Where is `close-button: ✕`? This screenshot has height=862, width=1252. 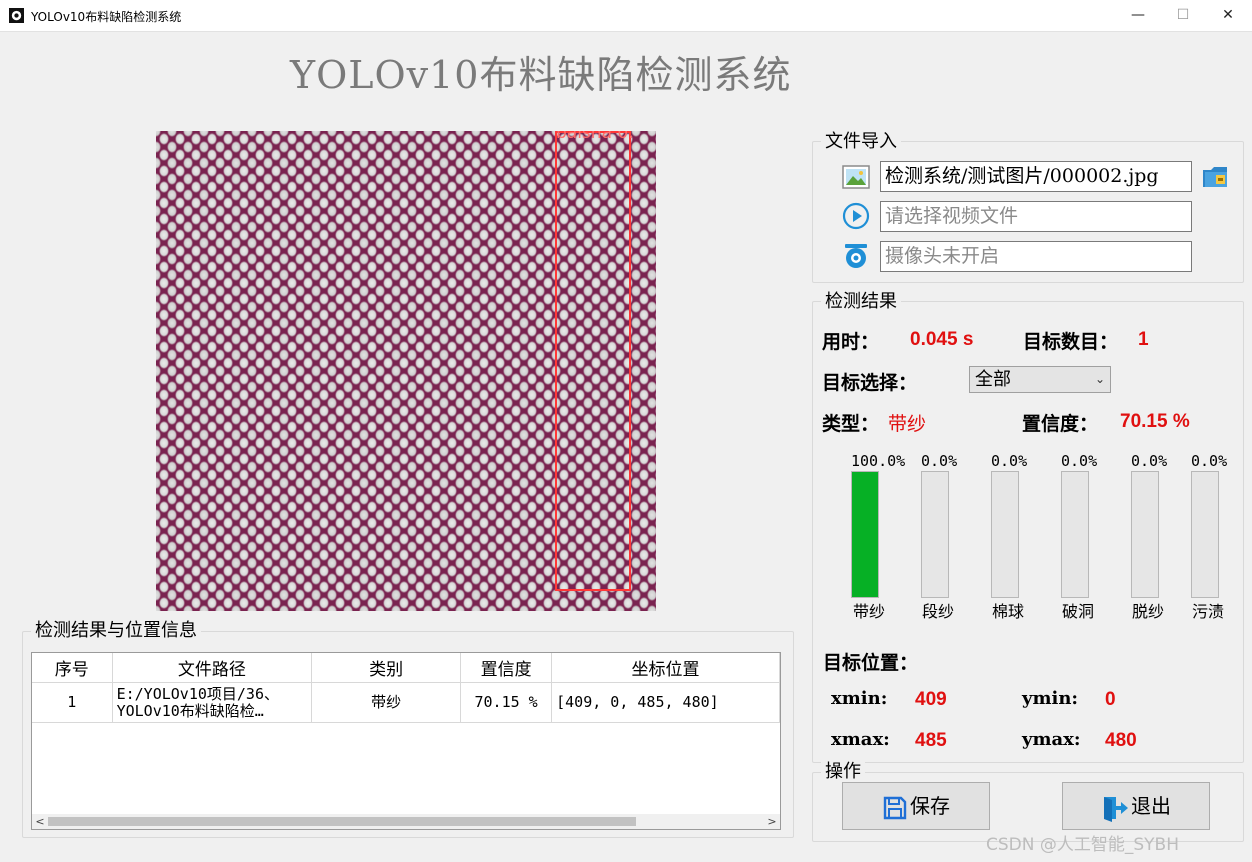
close-button: ✕ is located at coordinates (1228, 15).